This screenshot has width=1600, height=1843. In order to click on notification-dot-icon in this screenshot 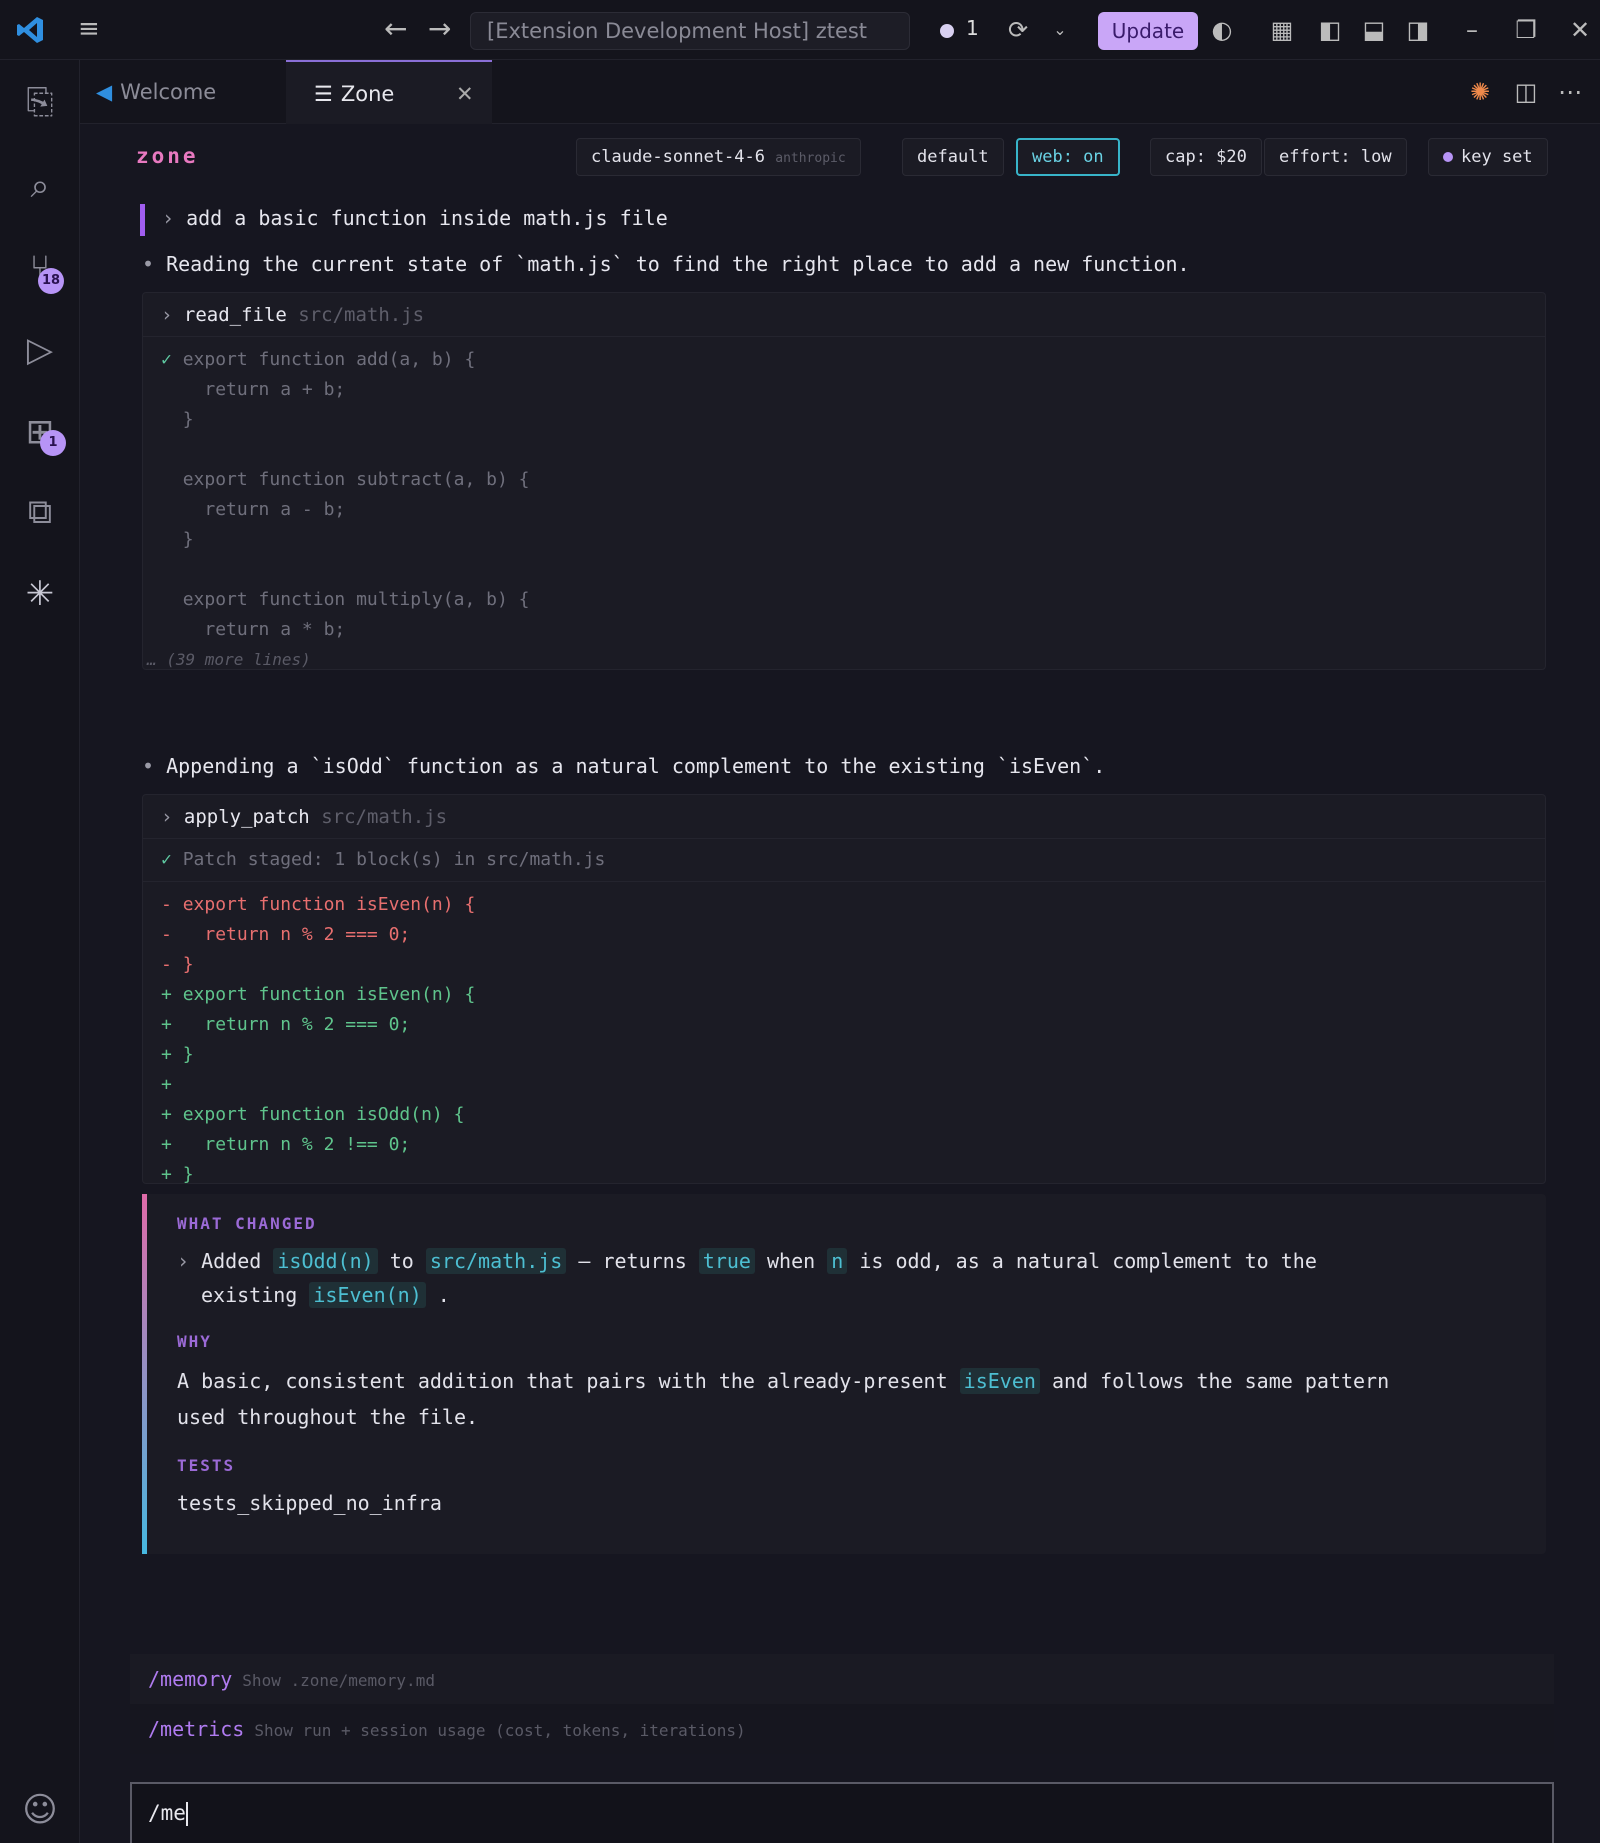, I will do `click(947, 31)`.